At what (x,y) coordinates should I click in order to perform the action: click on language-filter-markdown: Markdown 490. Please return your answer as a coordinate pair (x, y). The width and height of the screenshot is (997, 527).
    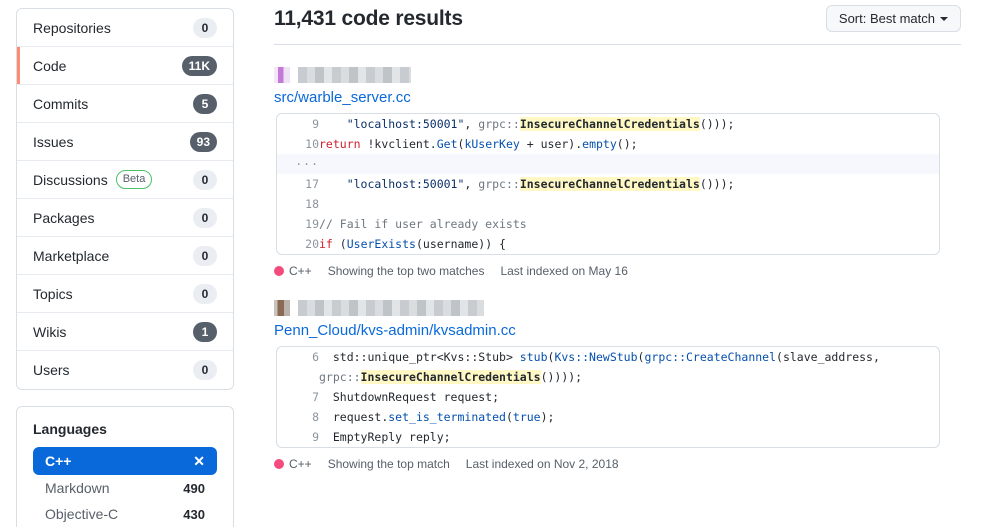
    Looking at the image, I should click on (125, 488).